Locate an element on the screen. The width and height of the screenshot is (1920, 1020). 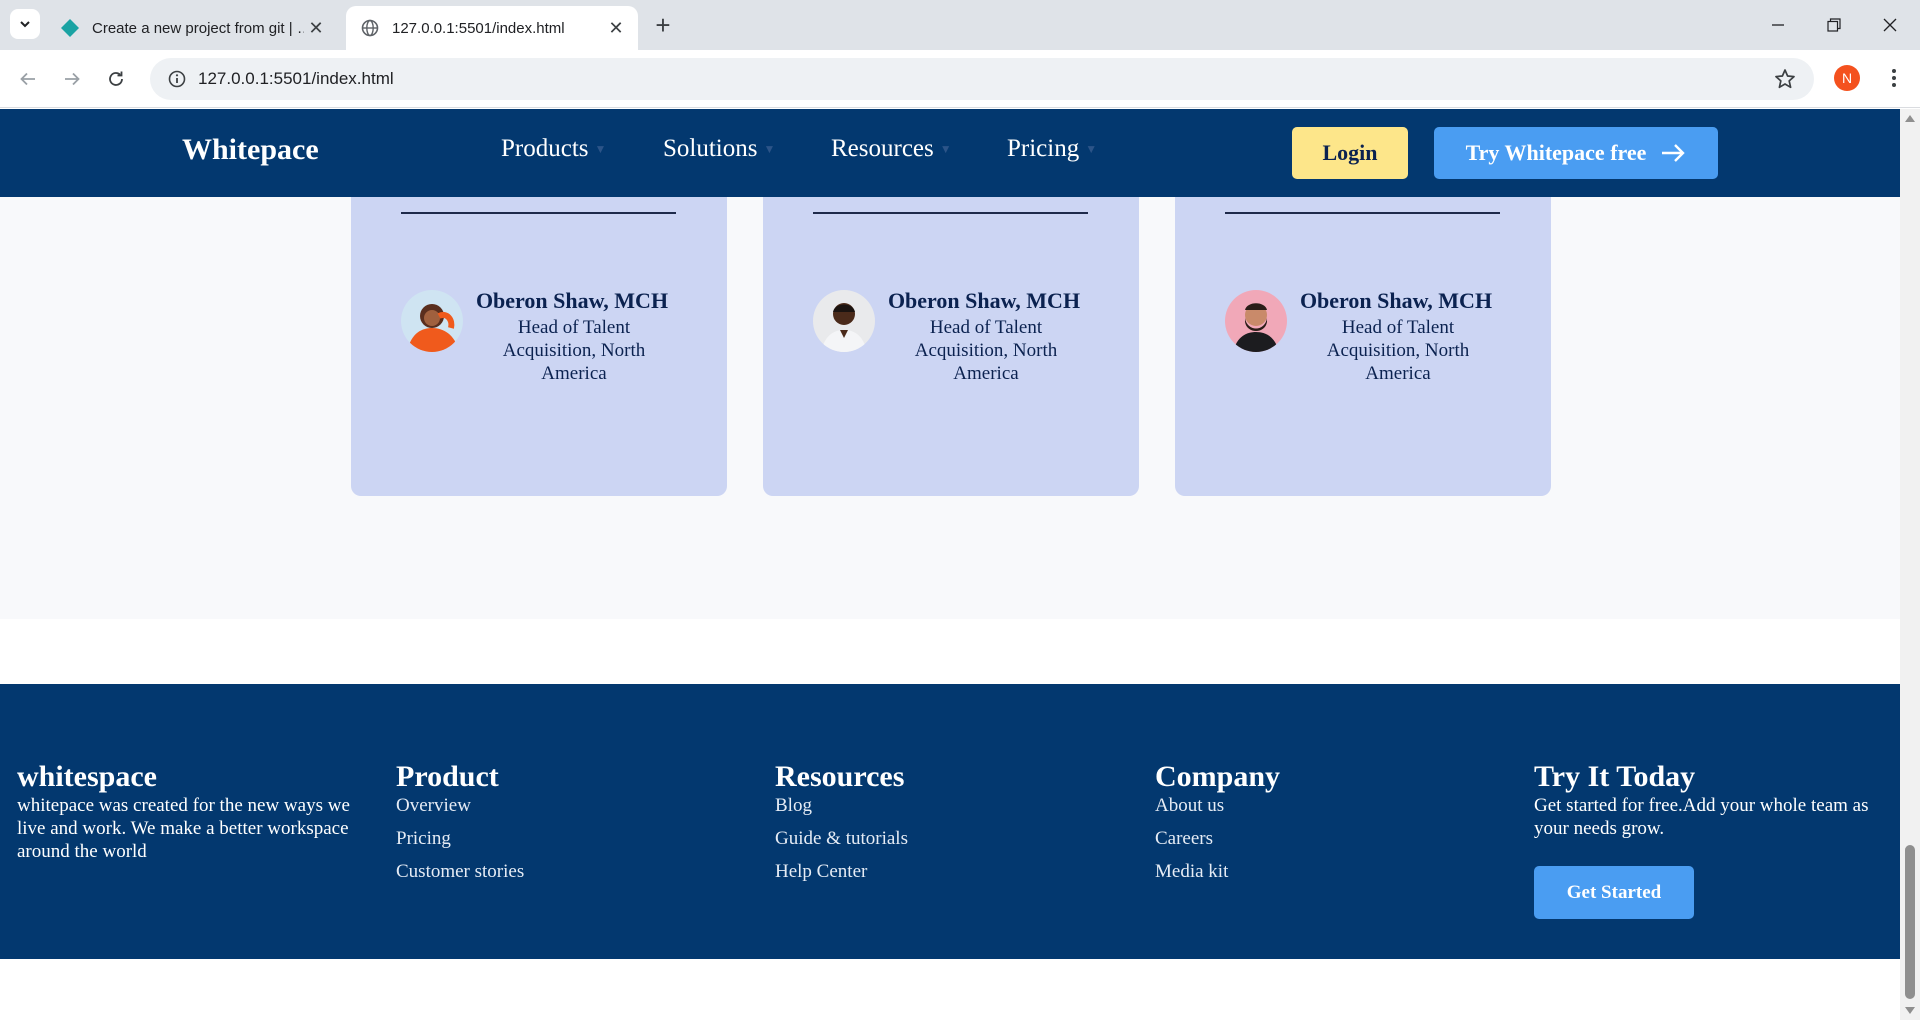
reload-icon is located at coordinates (116, 78).